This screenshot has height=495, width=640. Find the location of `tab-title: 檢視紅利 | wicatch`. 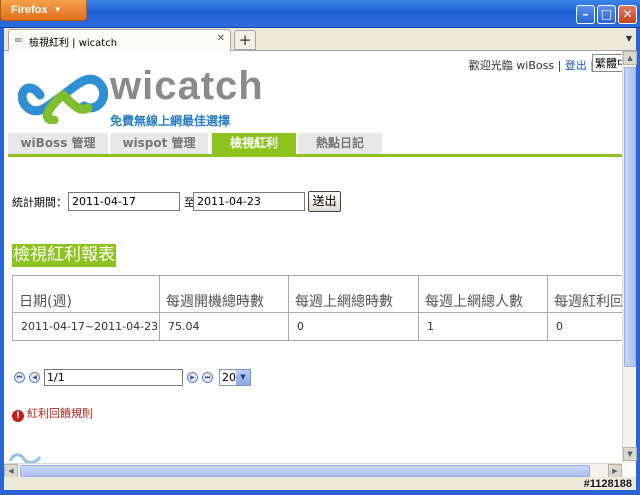

tab-title: 檢視紅利 | wicatch is located at coordinates (73, 43).